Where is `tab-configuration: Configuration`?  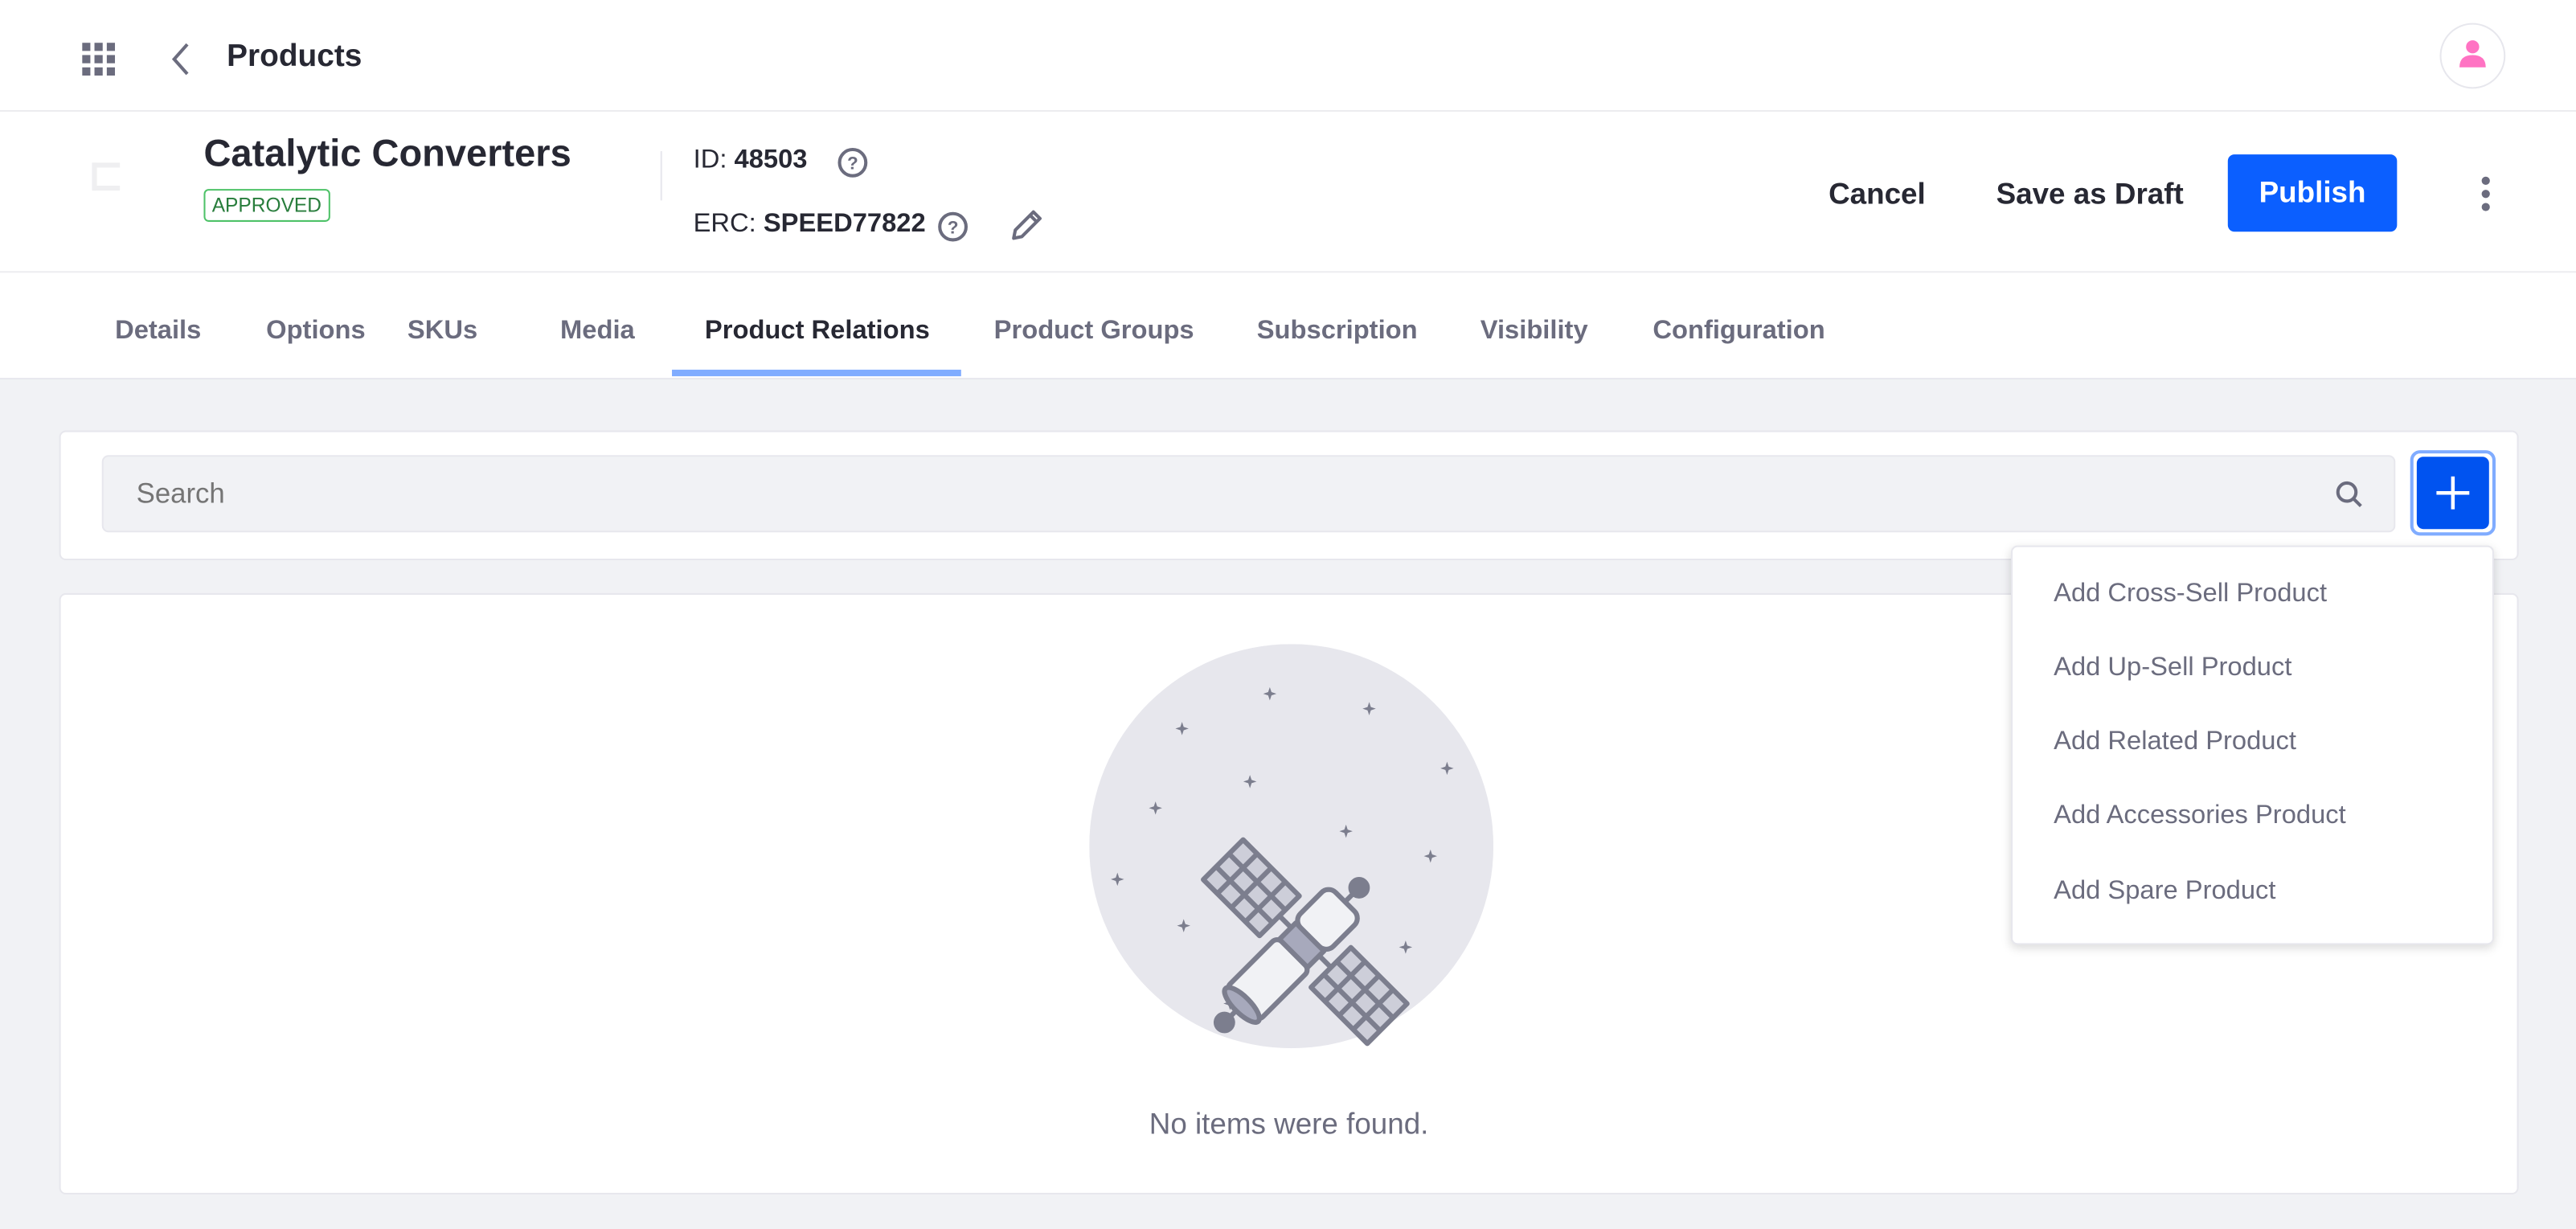 tab-configuration: Configuration is located at coordinates (1738, 332).